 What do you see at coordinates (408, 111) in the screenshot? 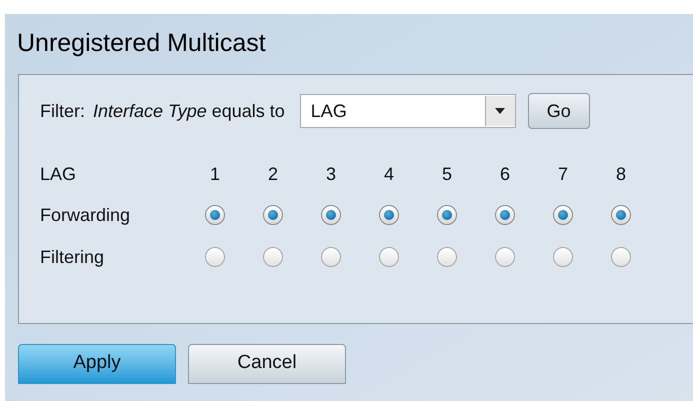
I see `interface-type-select: LAG` at bounding box center [408, 111].